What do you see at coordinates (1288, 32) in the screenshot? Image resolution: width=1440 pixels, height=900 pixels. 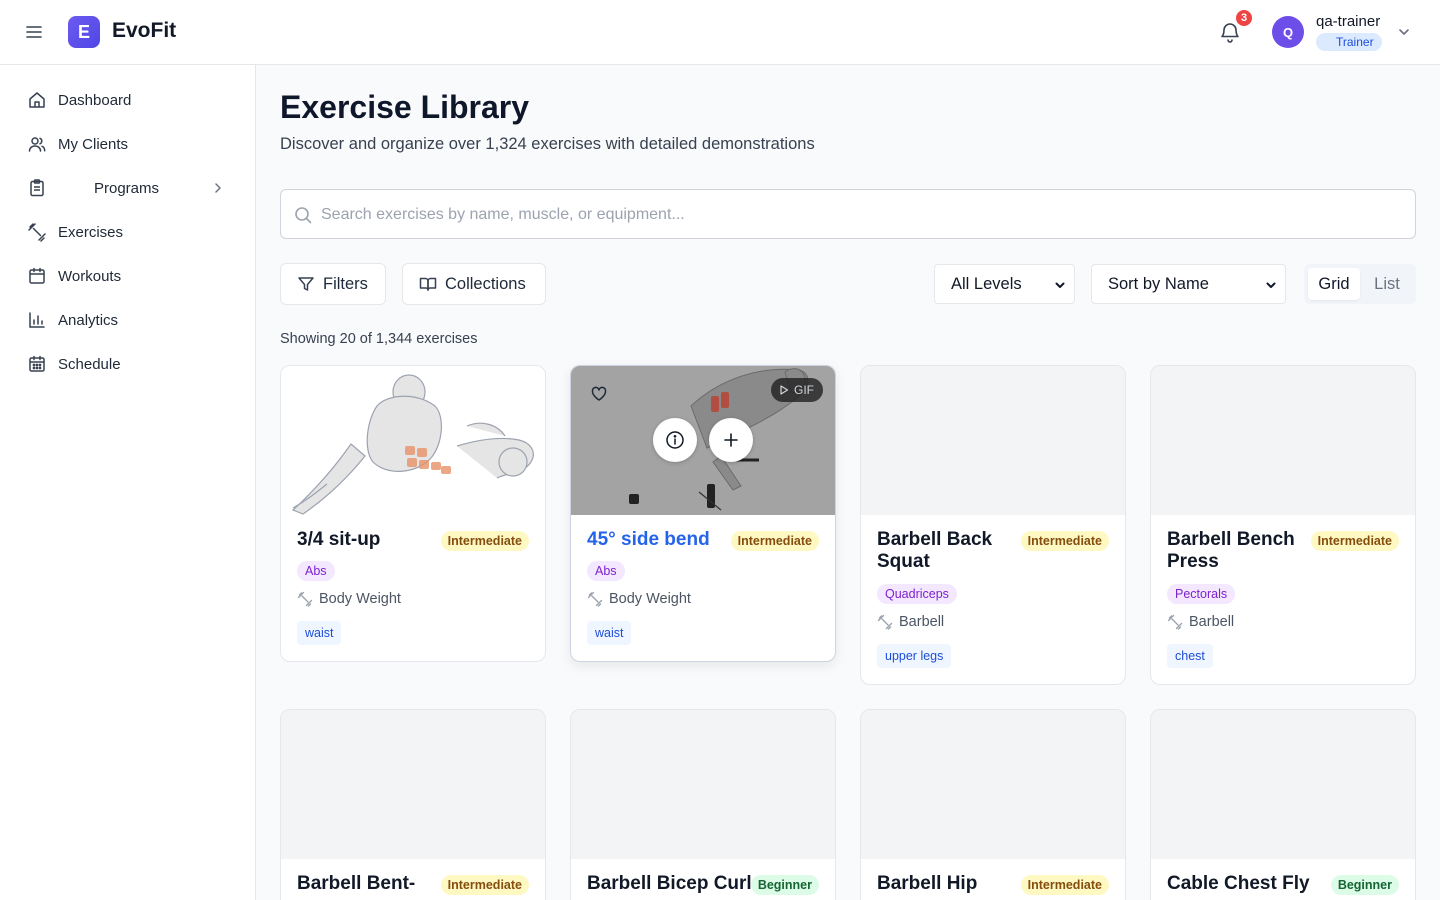 I see `avatar: Q` at bounding box center [1288, 32].